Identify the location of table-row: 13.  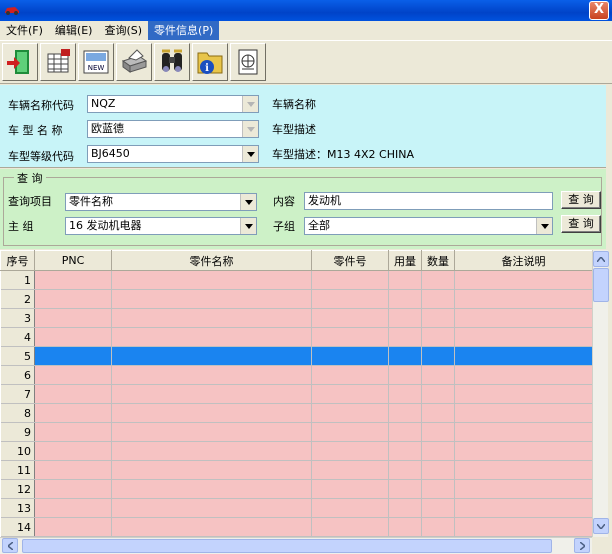
(296, 508).